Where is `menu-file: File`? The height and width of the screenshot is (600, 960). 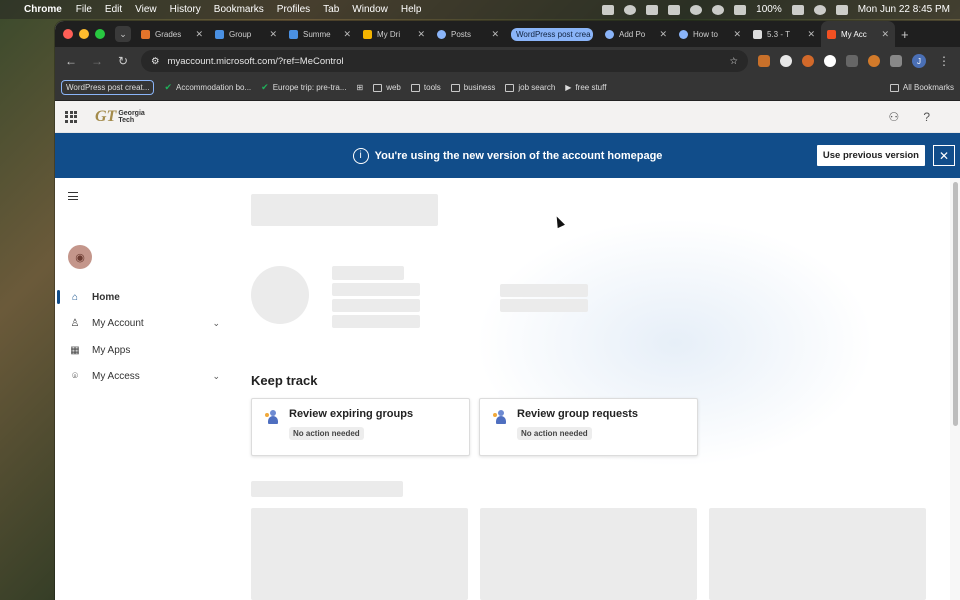
menu-file: File is located at coordinates (84, 9).